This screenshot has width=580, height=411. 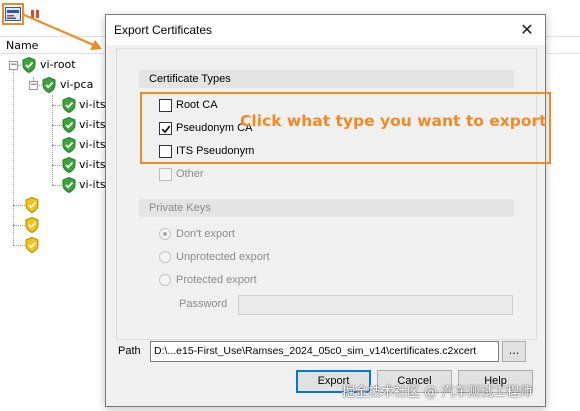 What do you see at coordinates (326, 79) in the screenshot?
I see `certificate-types-header: Certificate Types` at bounding box center [326, 79].